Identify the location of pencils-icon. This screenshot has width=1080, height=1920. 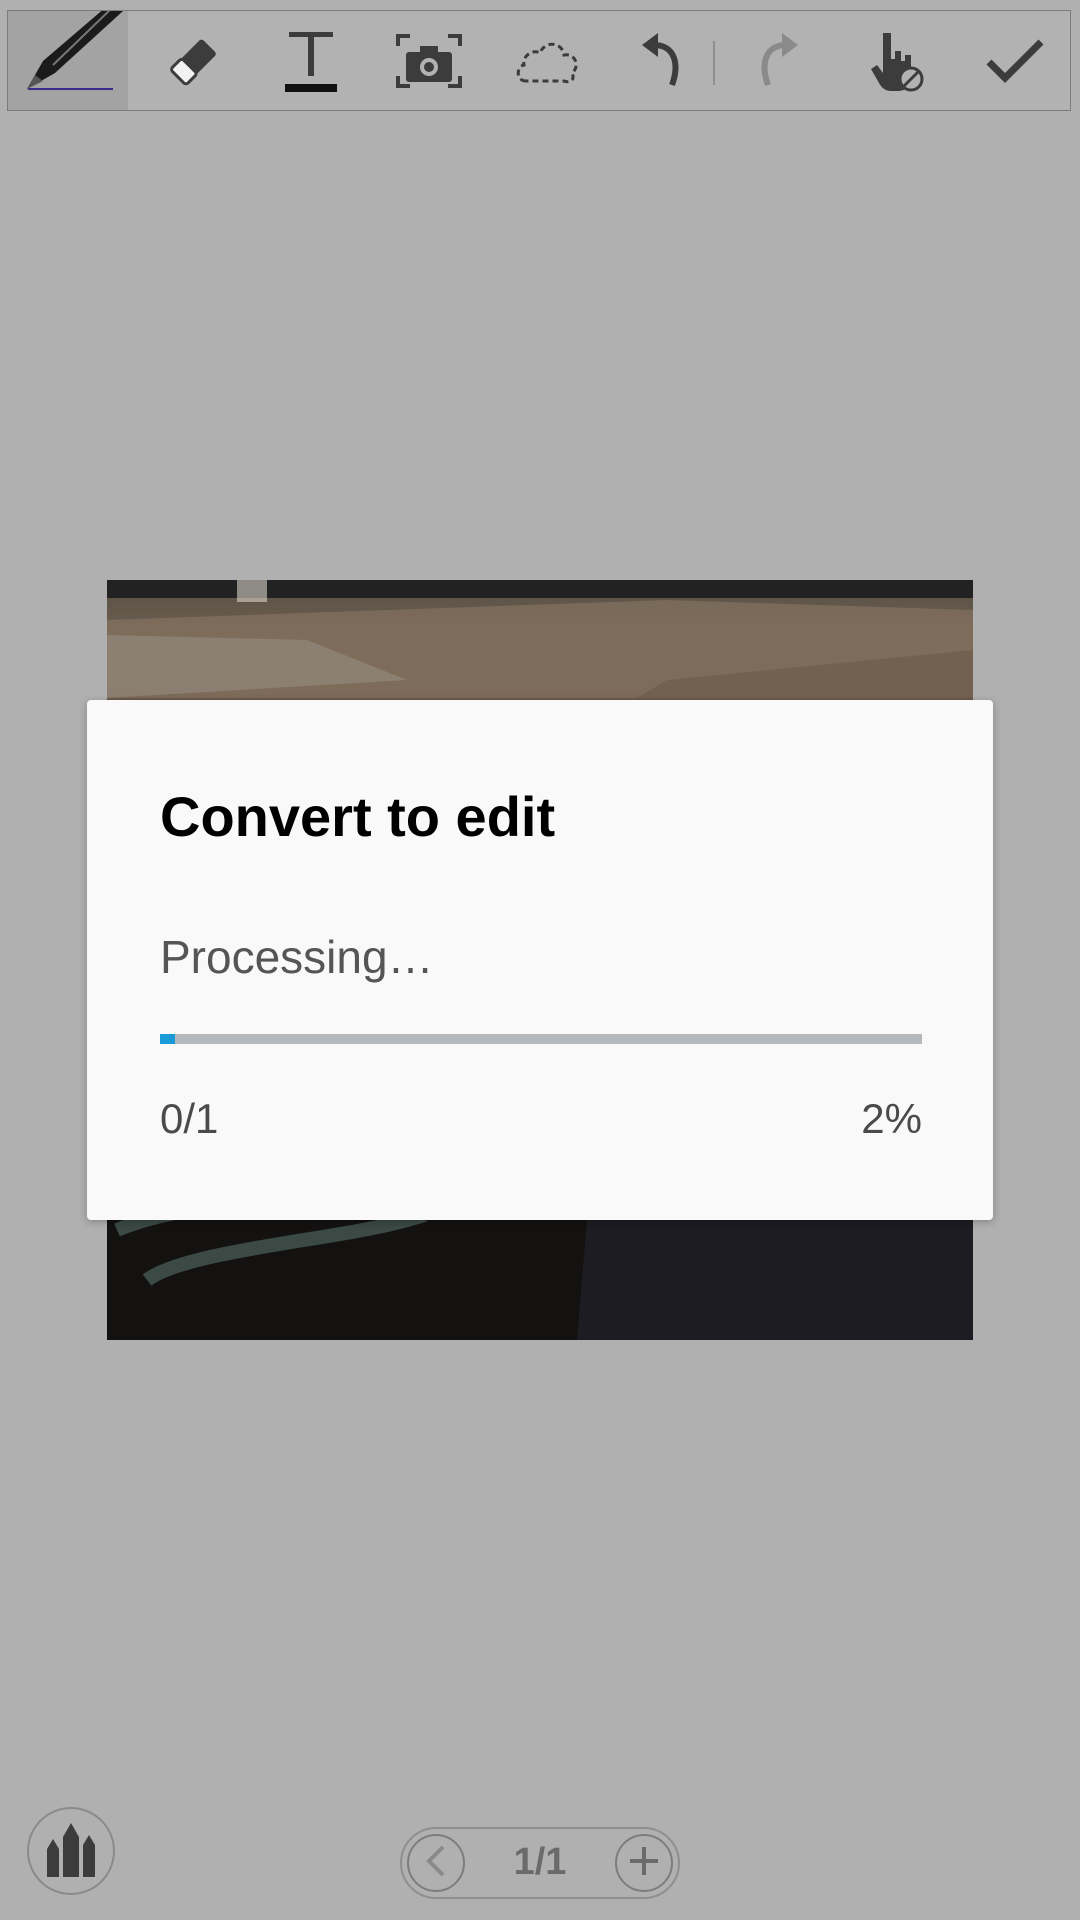
(71, 1851).